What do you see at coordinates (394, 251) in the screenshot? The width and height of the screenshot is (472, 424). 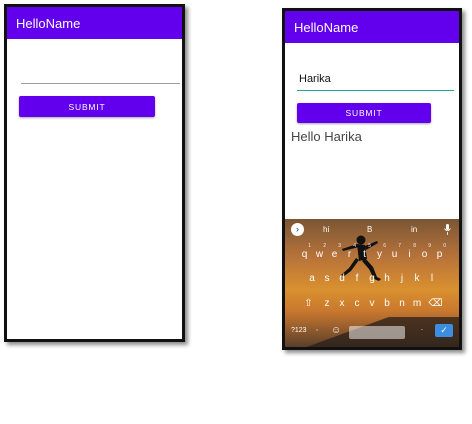 I see `key: 7u` at bounding box center [394, 251].